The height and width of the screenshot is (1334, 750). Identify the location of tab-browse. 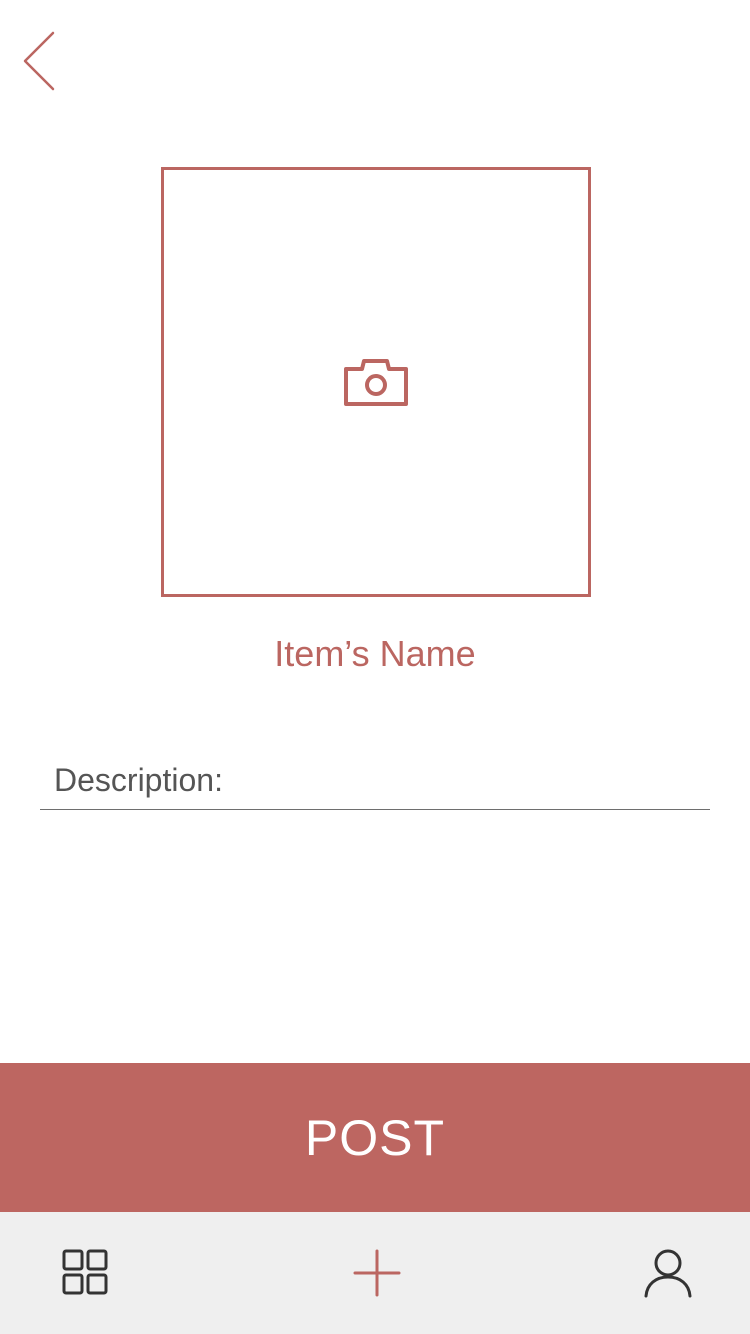
(86, 1273).